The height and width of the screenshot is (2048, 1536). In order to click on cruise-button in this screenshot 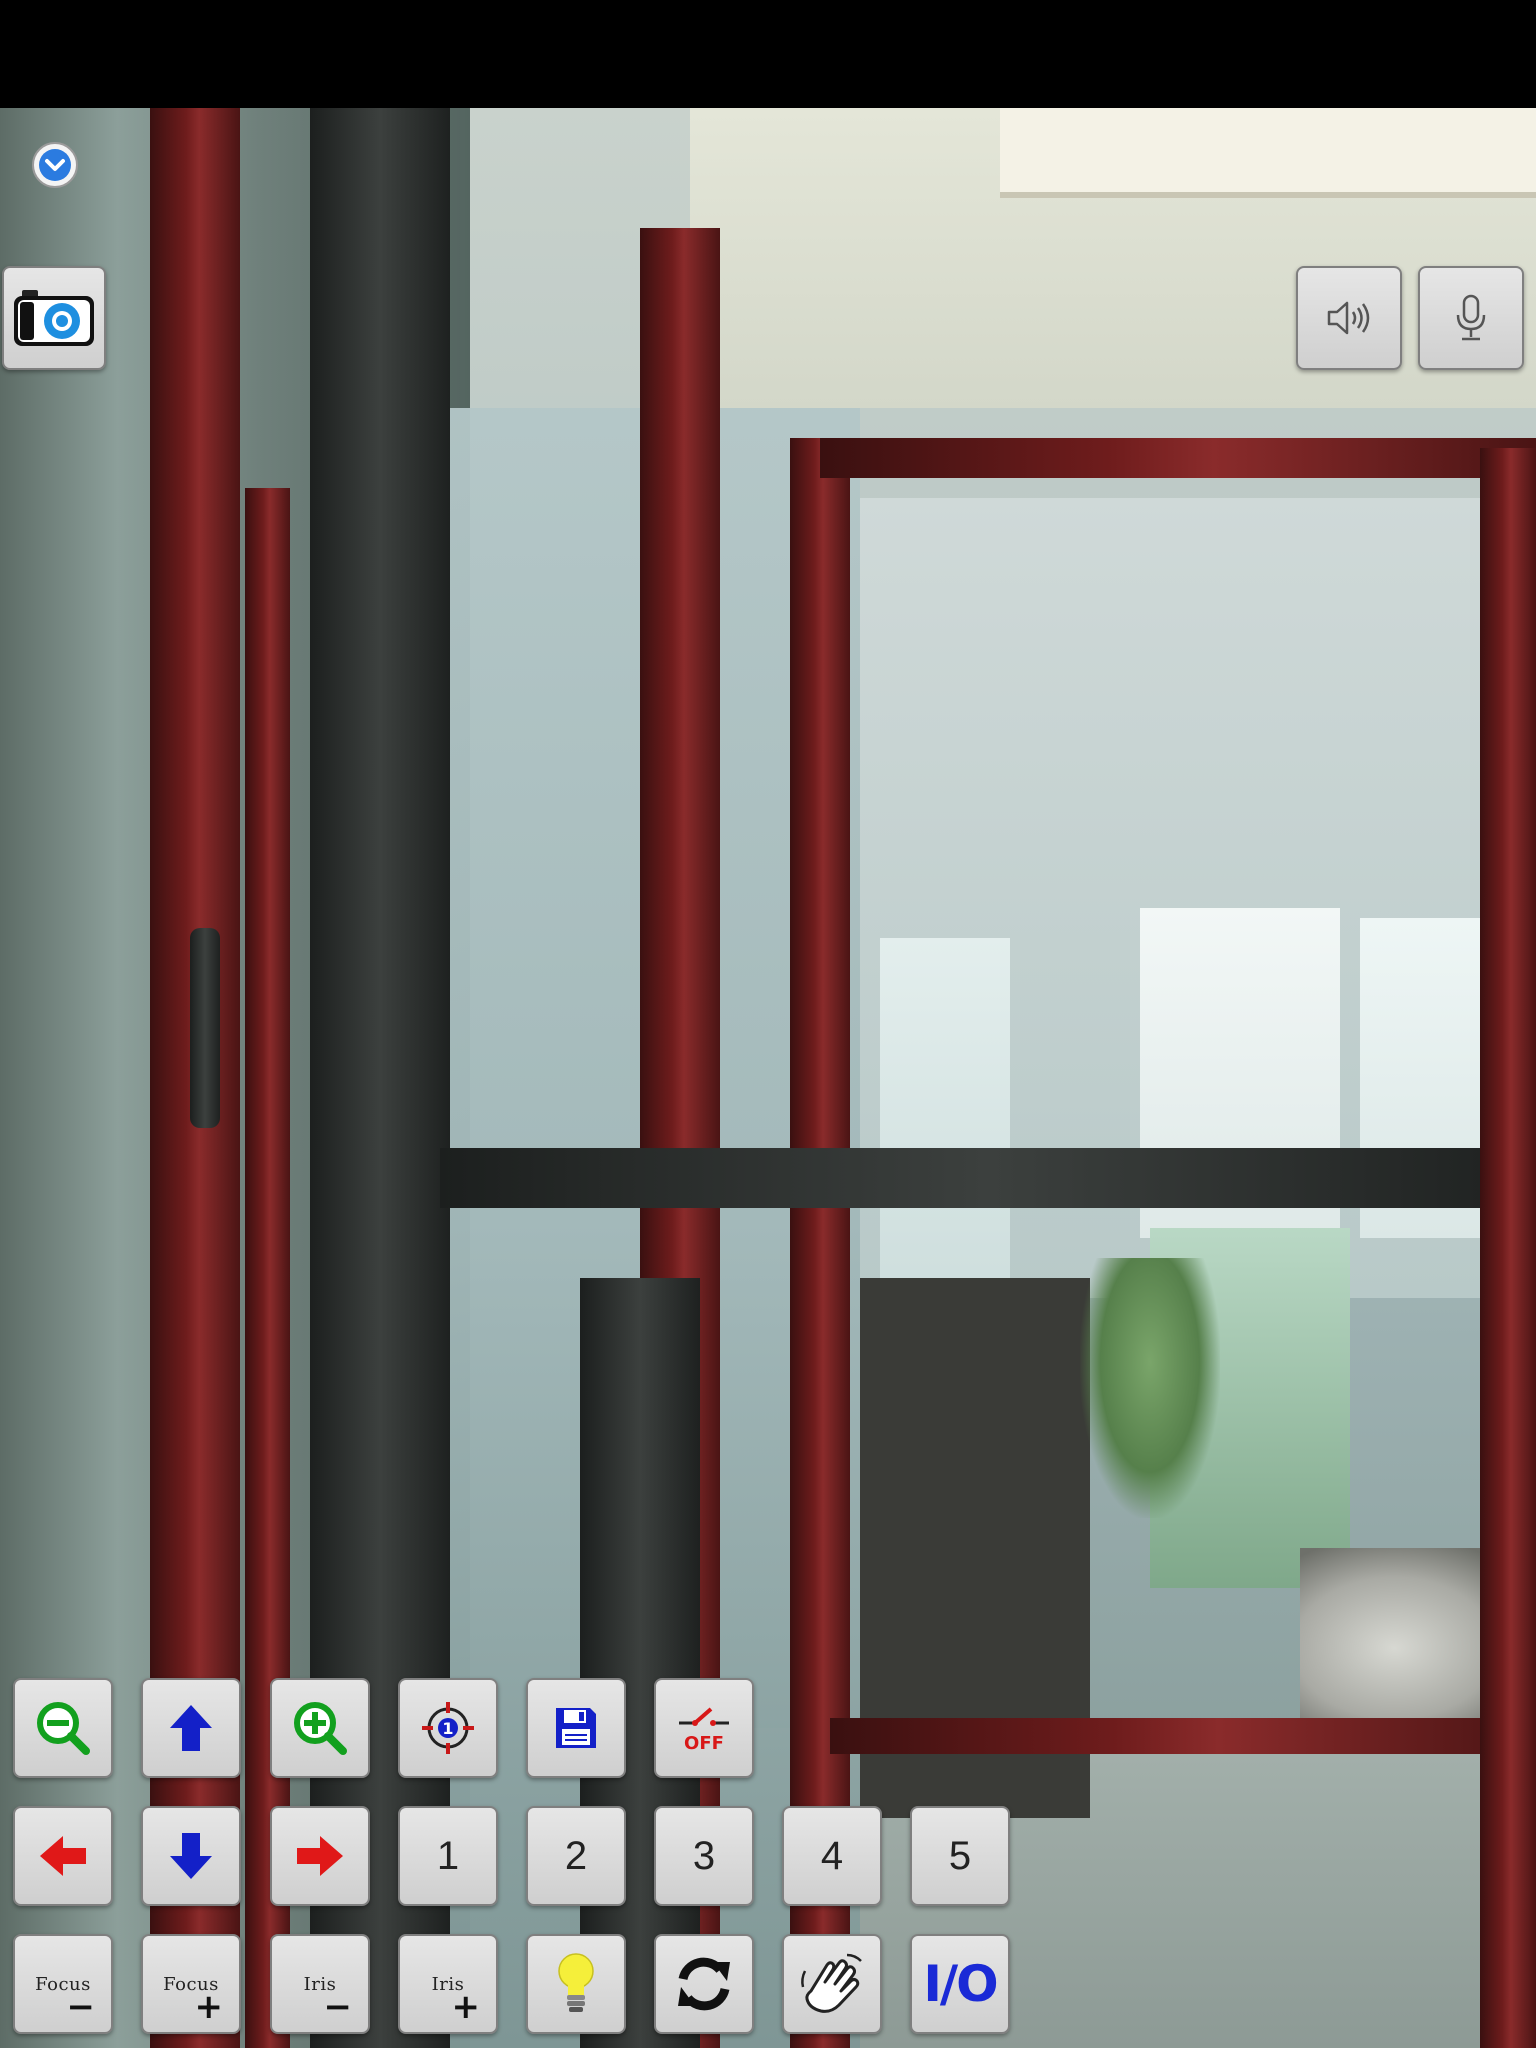, I will do `click(704, 1984)`.